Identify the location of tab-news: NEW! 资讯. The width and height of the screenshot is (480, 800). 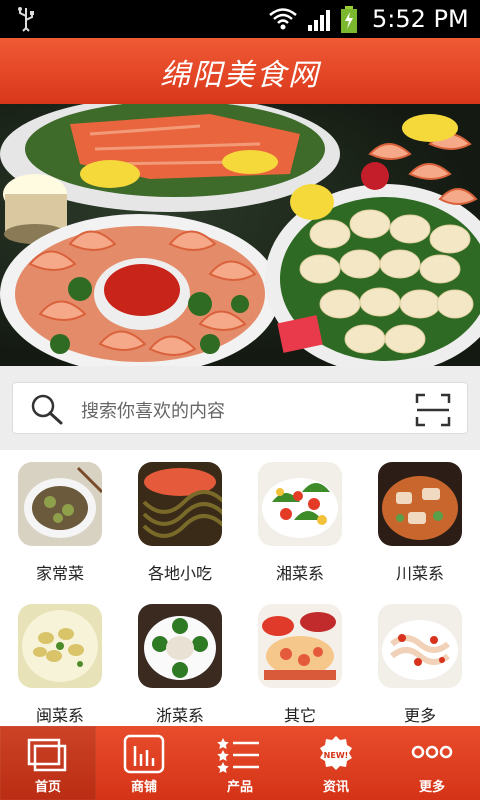
(336, 763).